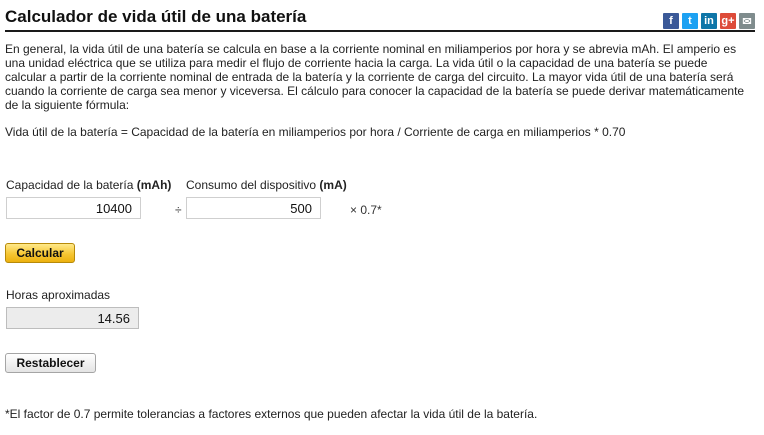 The image size is (764, 435). What do you see at coordinates (728, 21) in the screenshot?
I see `google-plus-icon: g+` at bounding box center [728, 21].